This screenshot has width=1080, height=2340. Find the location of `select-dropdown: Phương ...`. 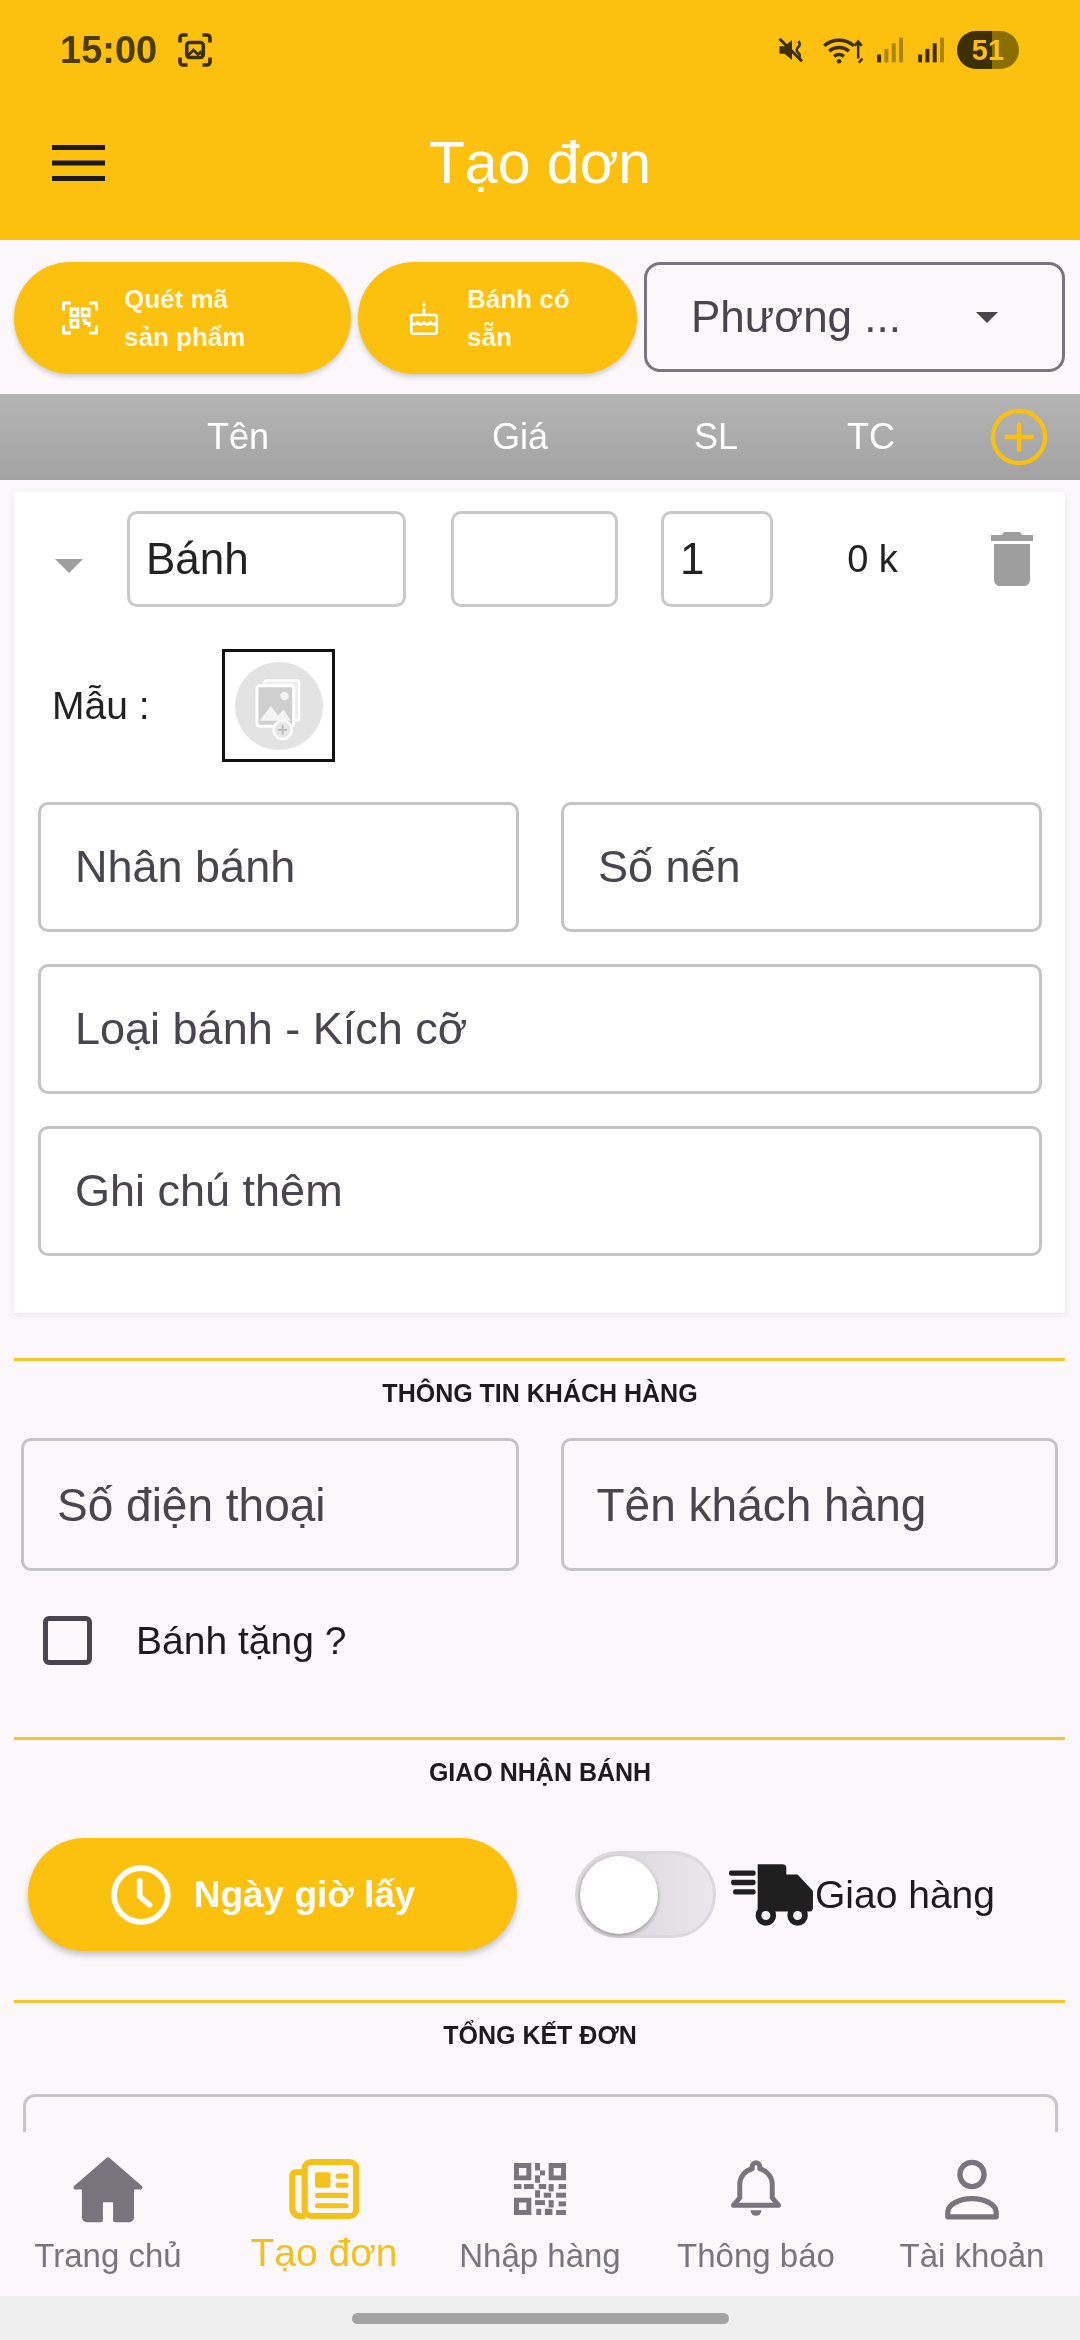

select-dropdown: Phương ... is located at coordinates (854, 317).